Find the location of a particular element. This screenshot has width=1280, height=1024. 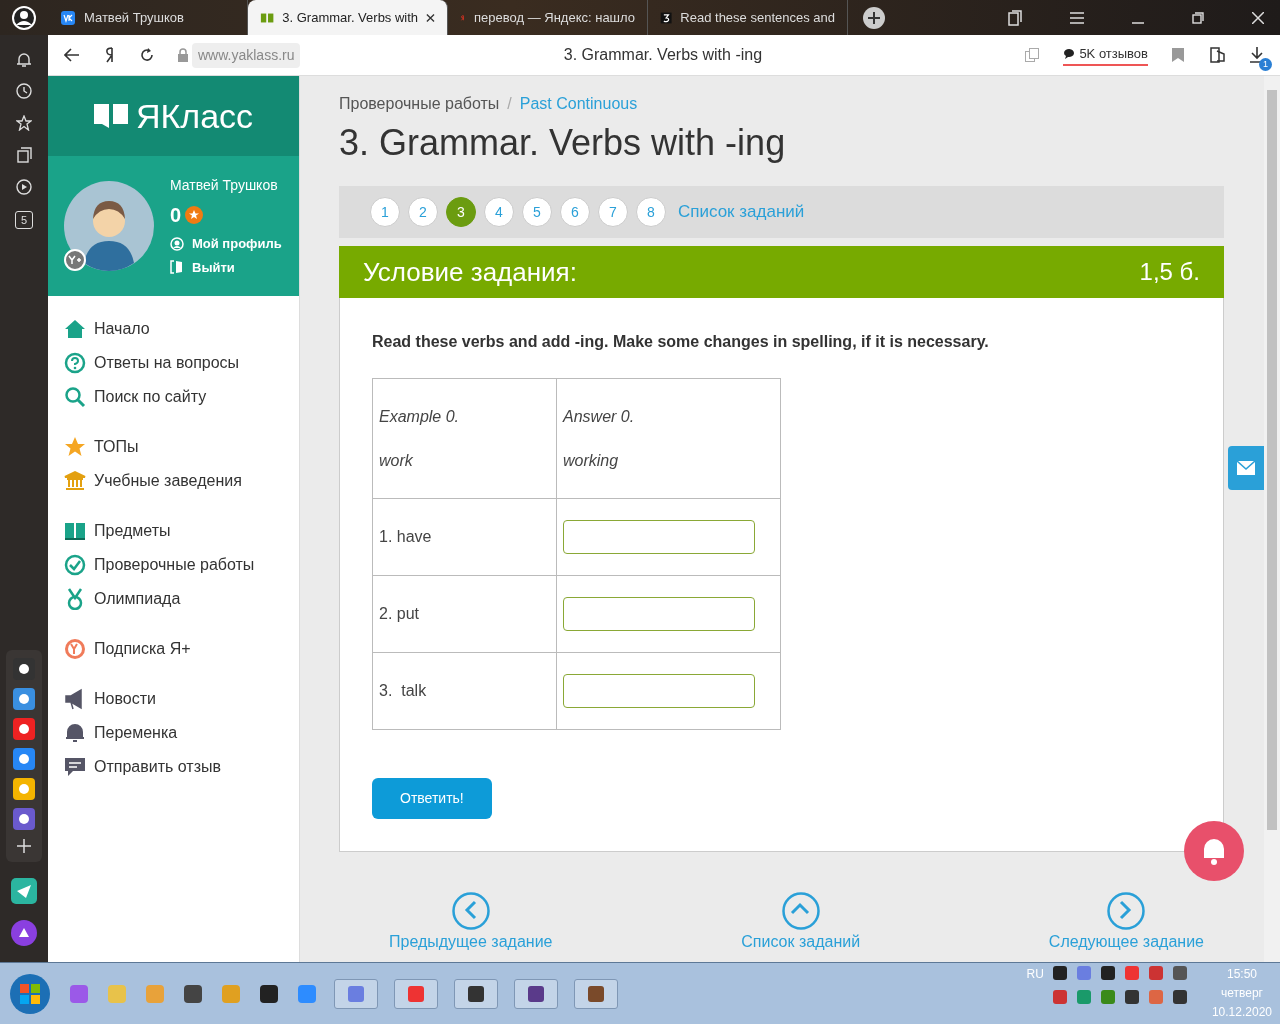

page-number: 1 is located at coordinates (385, 212).